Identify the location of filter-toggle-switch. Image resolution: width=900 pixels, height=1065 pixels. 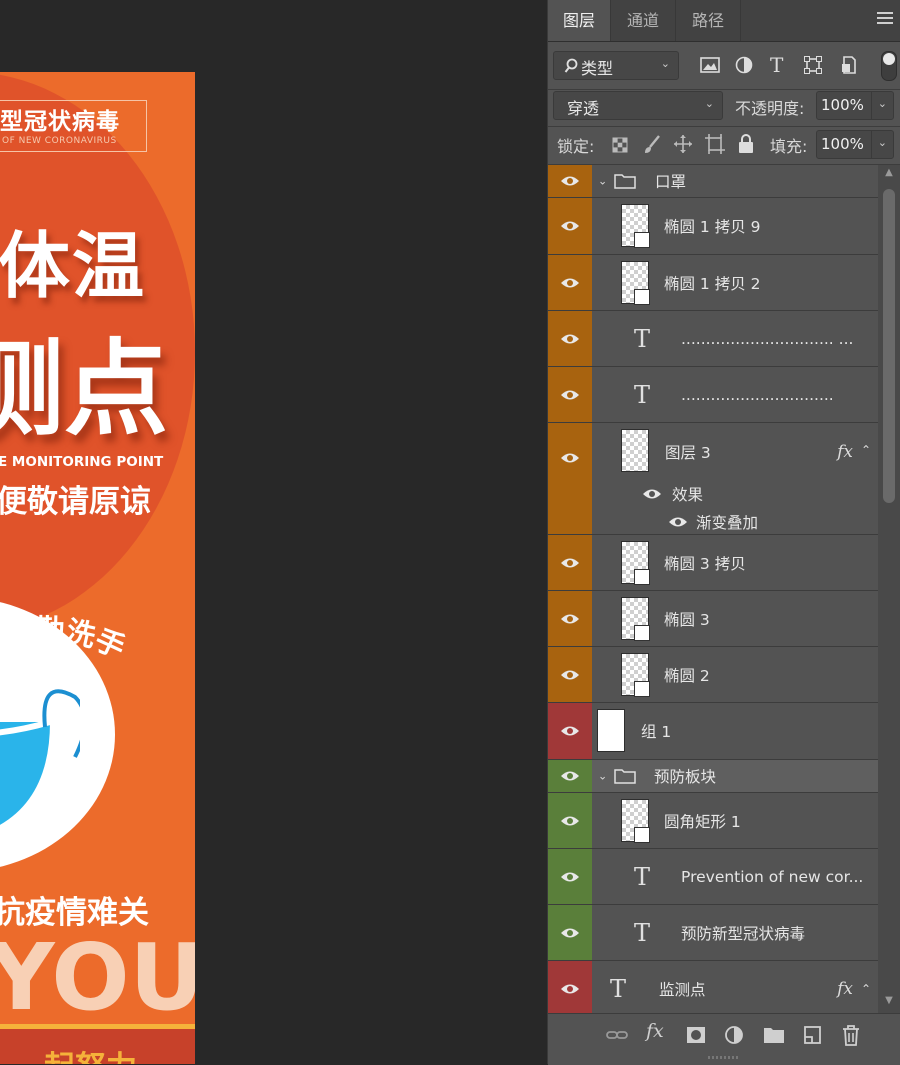
(889, 66).